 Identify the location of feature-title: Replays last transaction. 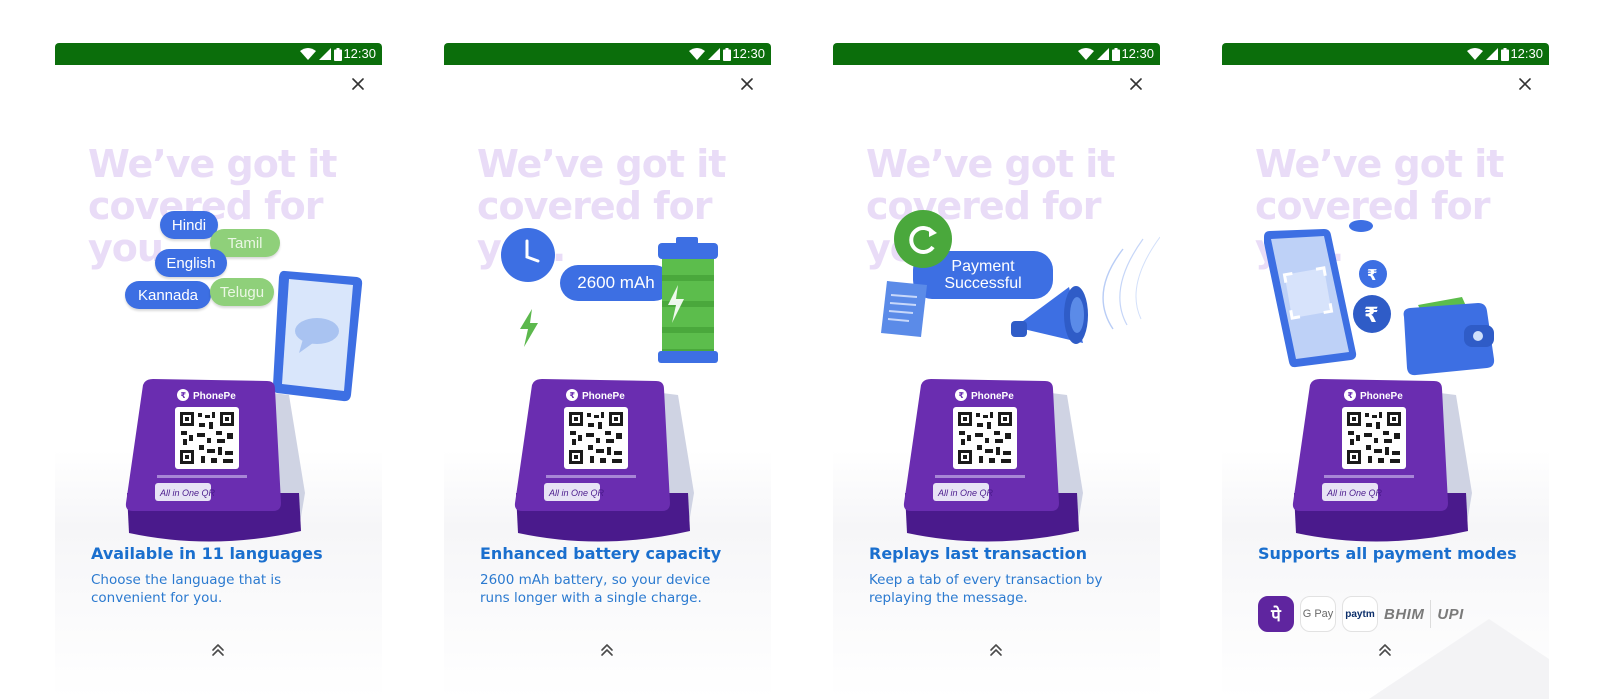
(978, 553).